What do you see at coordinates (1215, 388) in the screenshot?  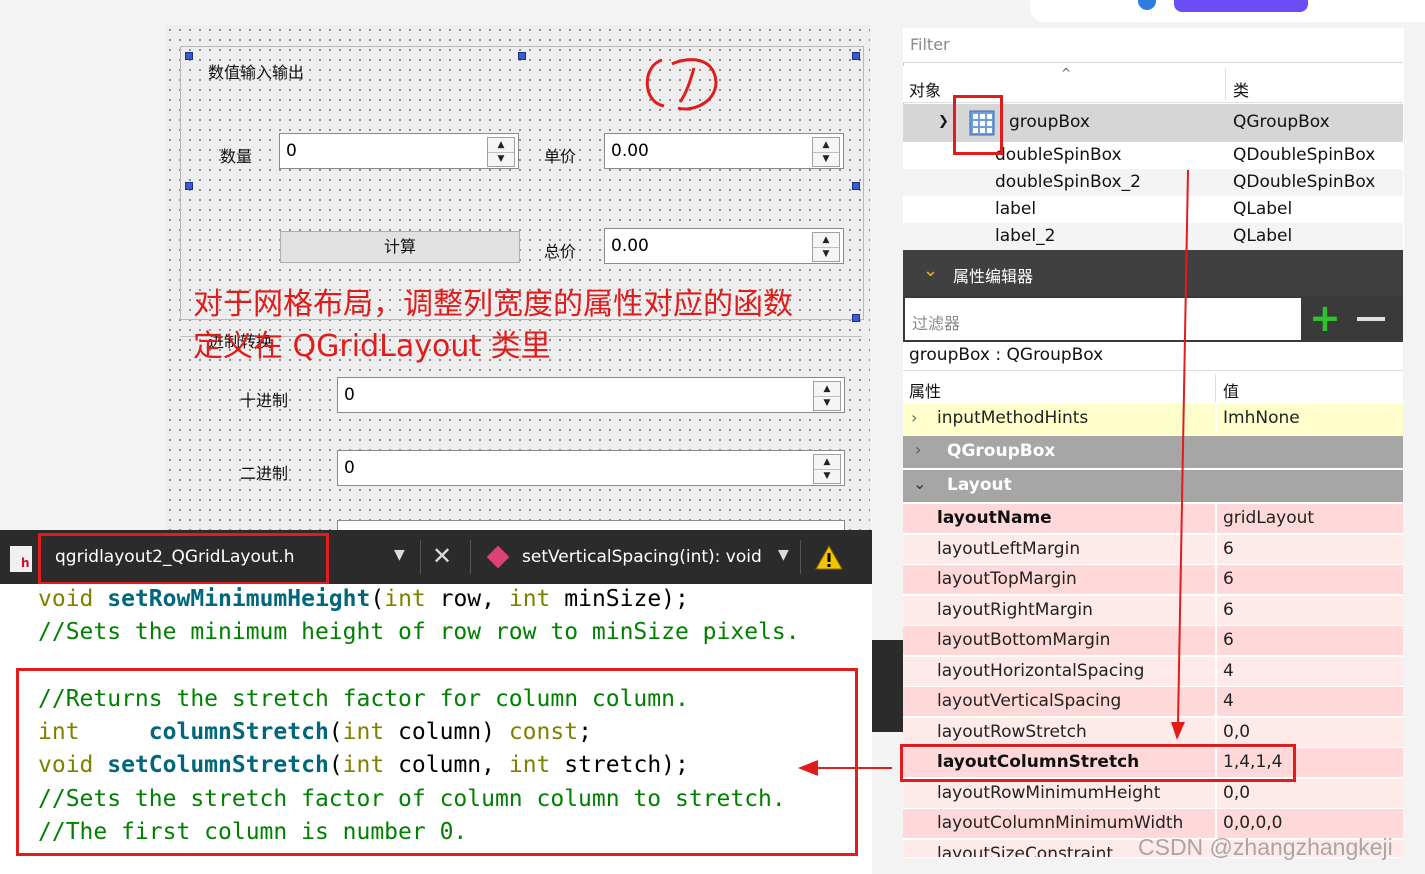 I see `header-divider` at bounding box center [1215, 388].